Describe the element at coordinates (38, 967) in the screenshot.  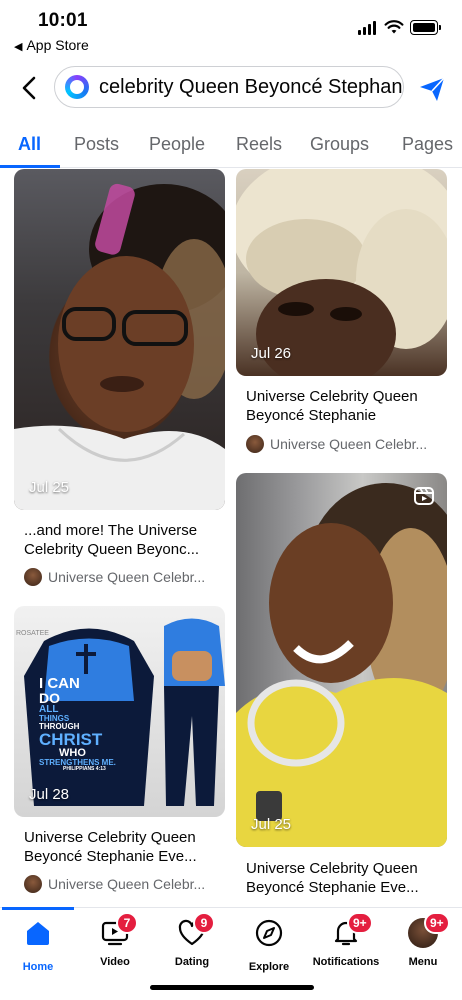
I see `nav-home-label: Home` at that location.